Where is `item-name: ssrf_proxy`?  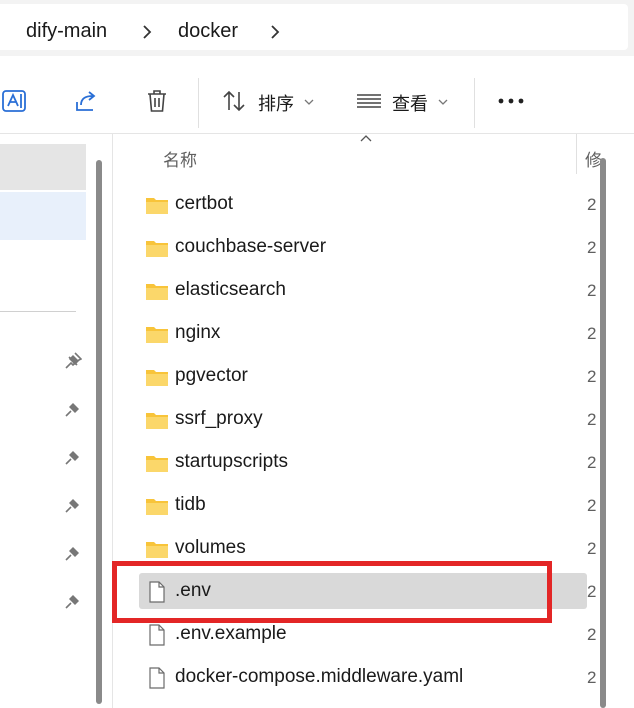 item-name: ssrf_proxy is located at coordinates (219, 418).